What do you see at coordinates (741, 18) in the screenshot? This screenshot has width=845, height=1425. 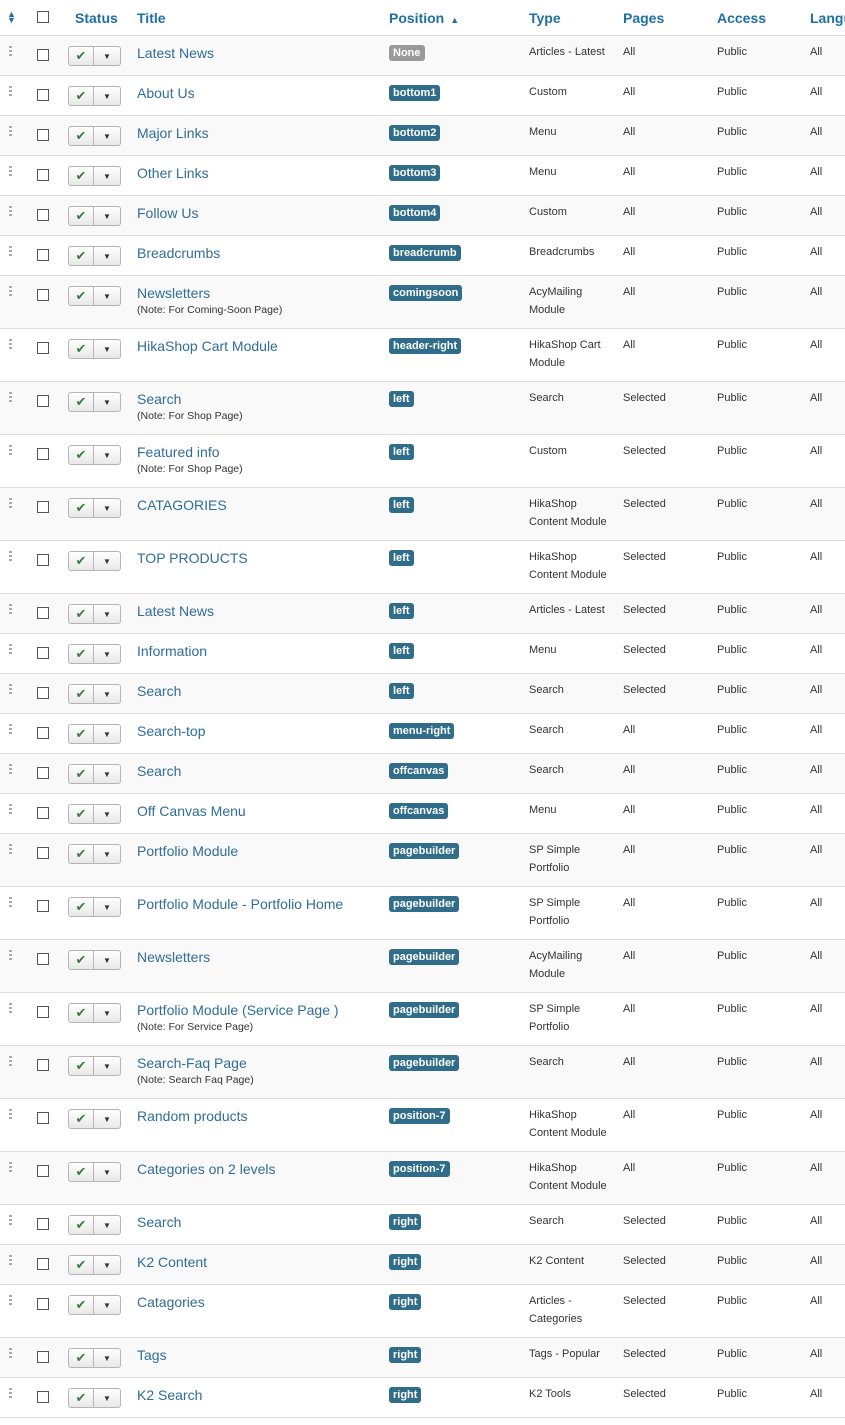 I see `access-sort-link: Access` at bounding box center [741, 18].